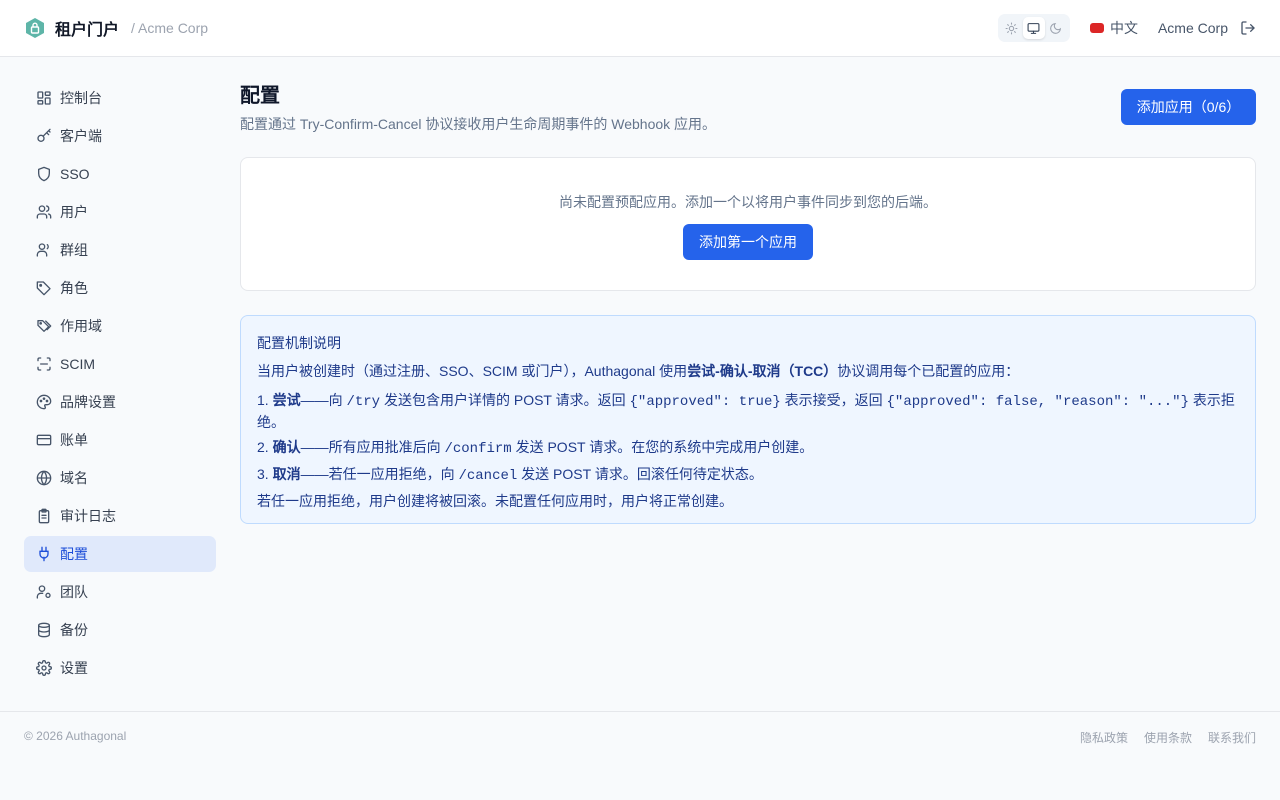 This screenshot has width=1280, height=800. I want to click on sun-icon, so click(1012, 28).